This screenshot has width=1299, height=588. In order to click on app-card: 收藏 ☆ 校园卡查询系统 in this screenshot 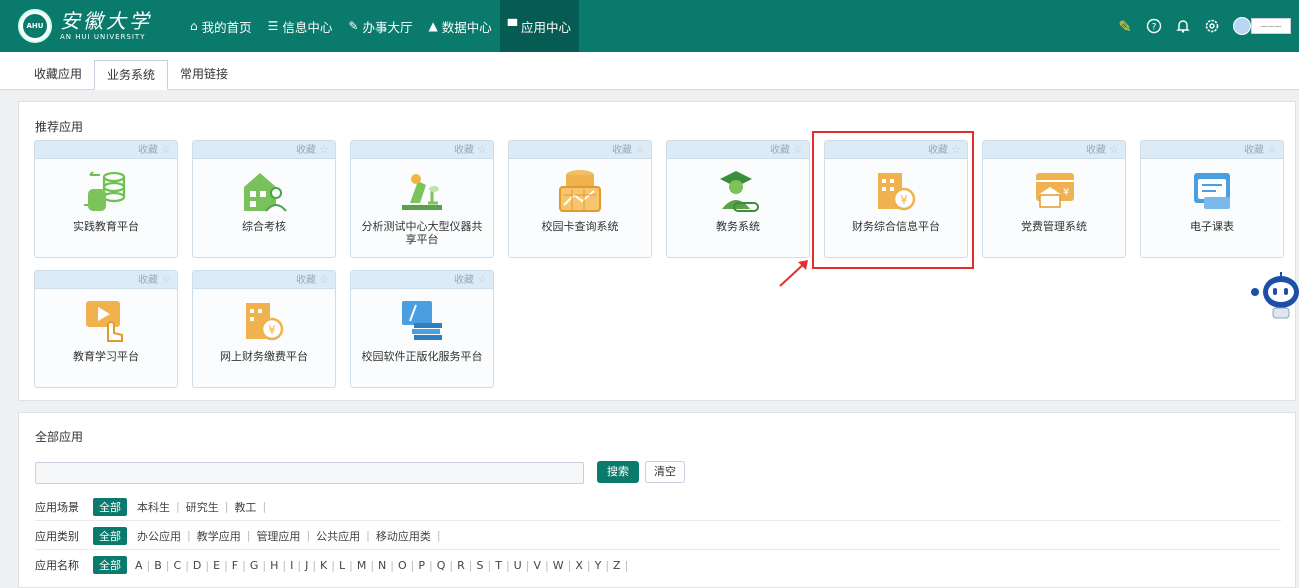, I will do `click(580, 199)`.